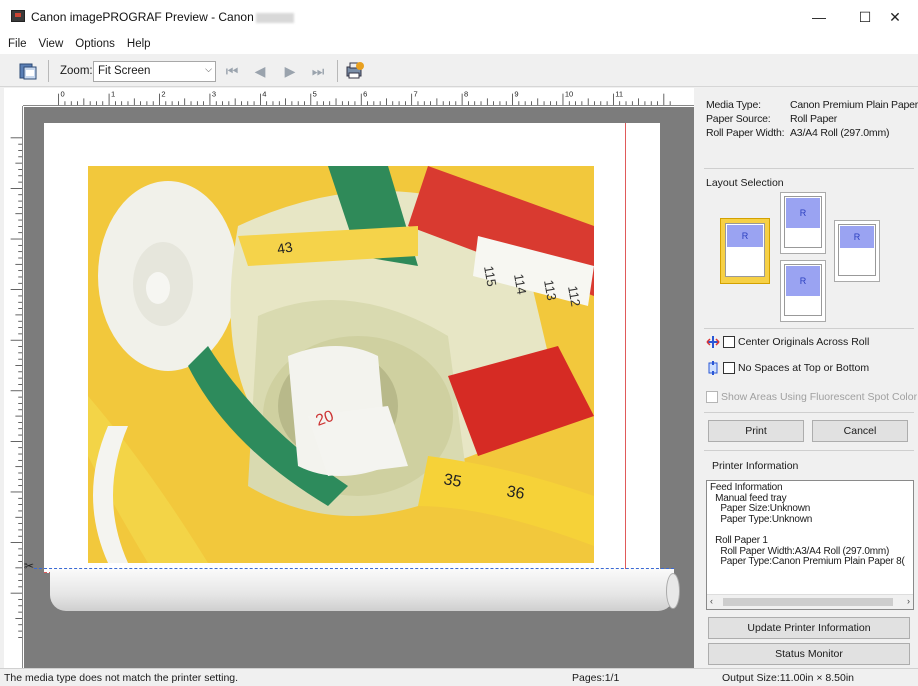 Image resolution: width=918 pixels, height=686 pixels. I want to click on menu-options: Options, so click(95, 44).